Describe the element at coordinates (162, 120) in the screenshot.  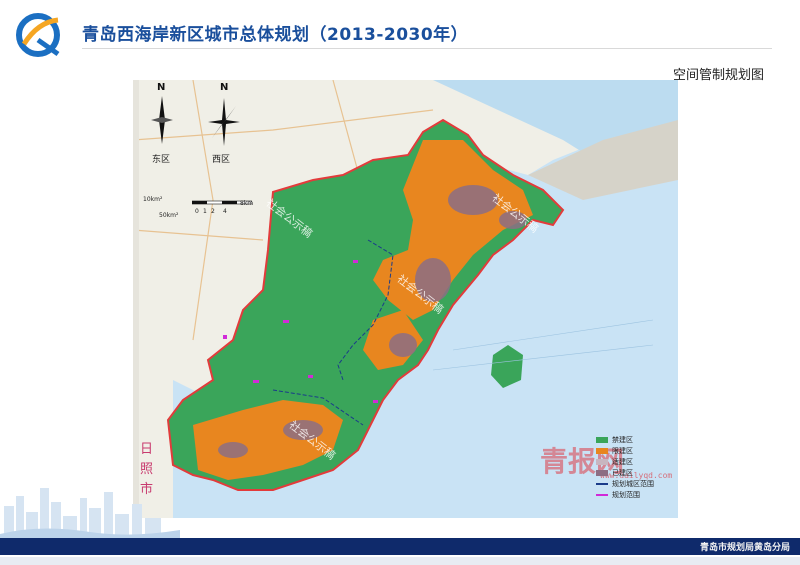
I see `compass-rose-icon` at that location.